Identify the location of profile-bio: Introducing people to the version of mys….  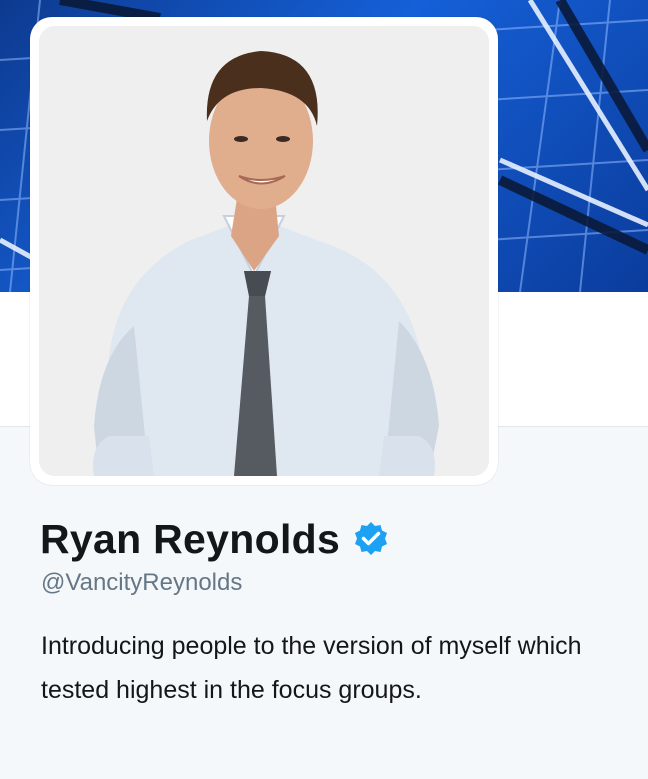
(311, 668).